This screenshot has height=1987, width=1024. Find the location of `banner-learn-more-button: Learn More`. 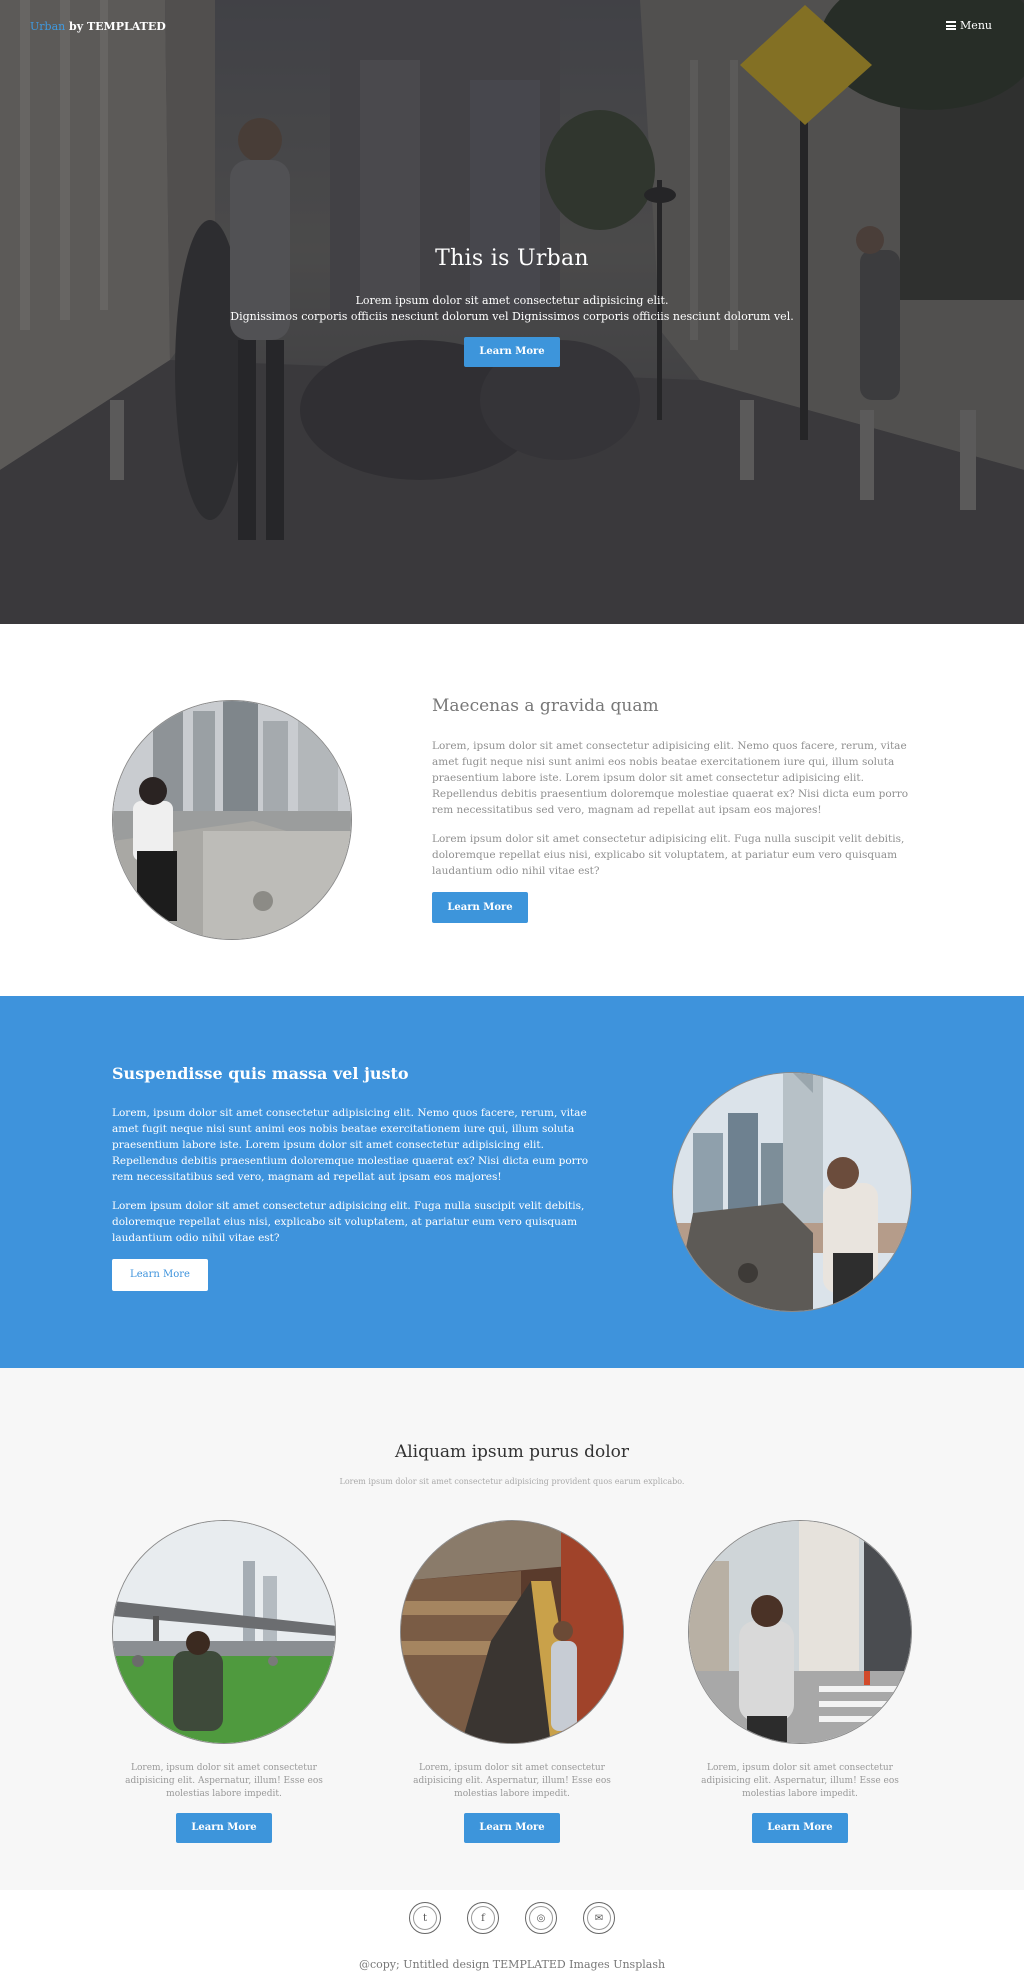

banner-learn-more-button: Learn More is located at coordinates (512, 352).